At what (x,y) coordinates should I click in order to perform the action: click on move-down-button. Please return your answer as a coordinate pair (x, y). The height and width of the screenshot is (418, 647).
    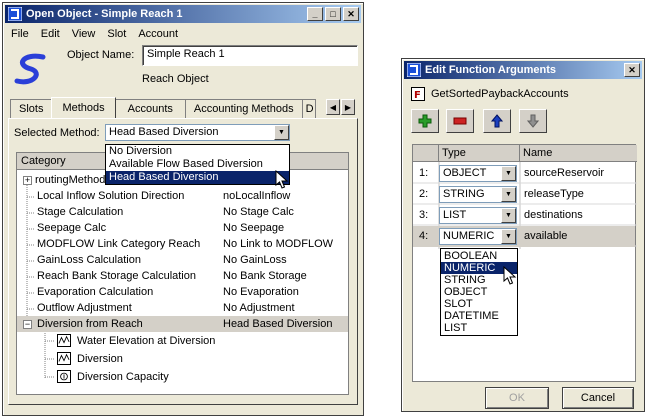
    Looking at the image, I should click on (533, 121).